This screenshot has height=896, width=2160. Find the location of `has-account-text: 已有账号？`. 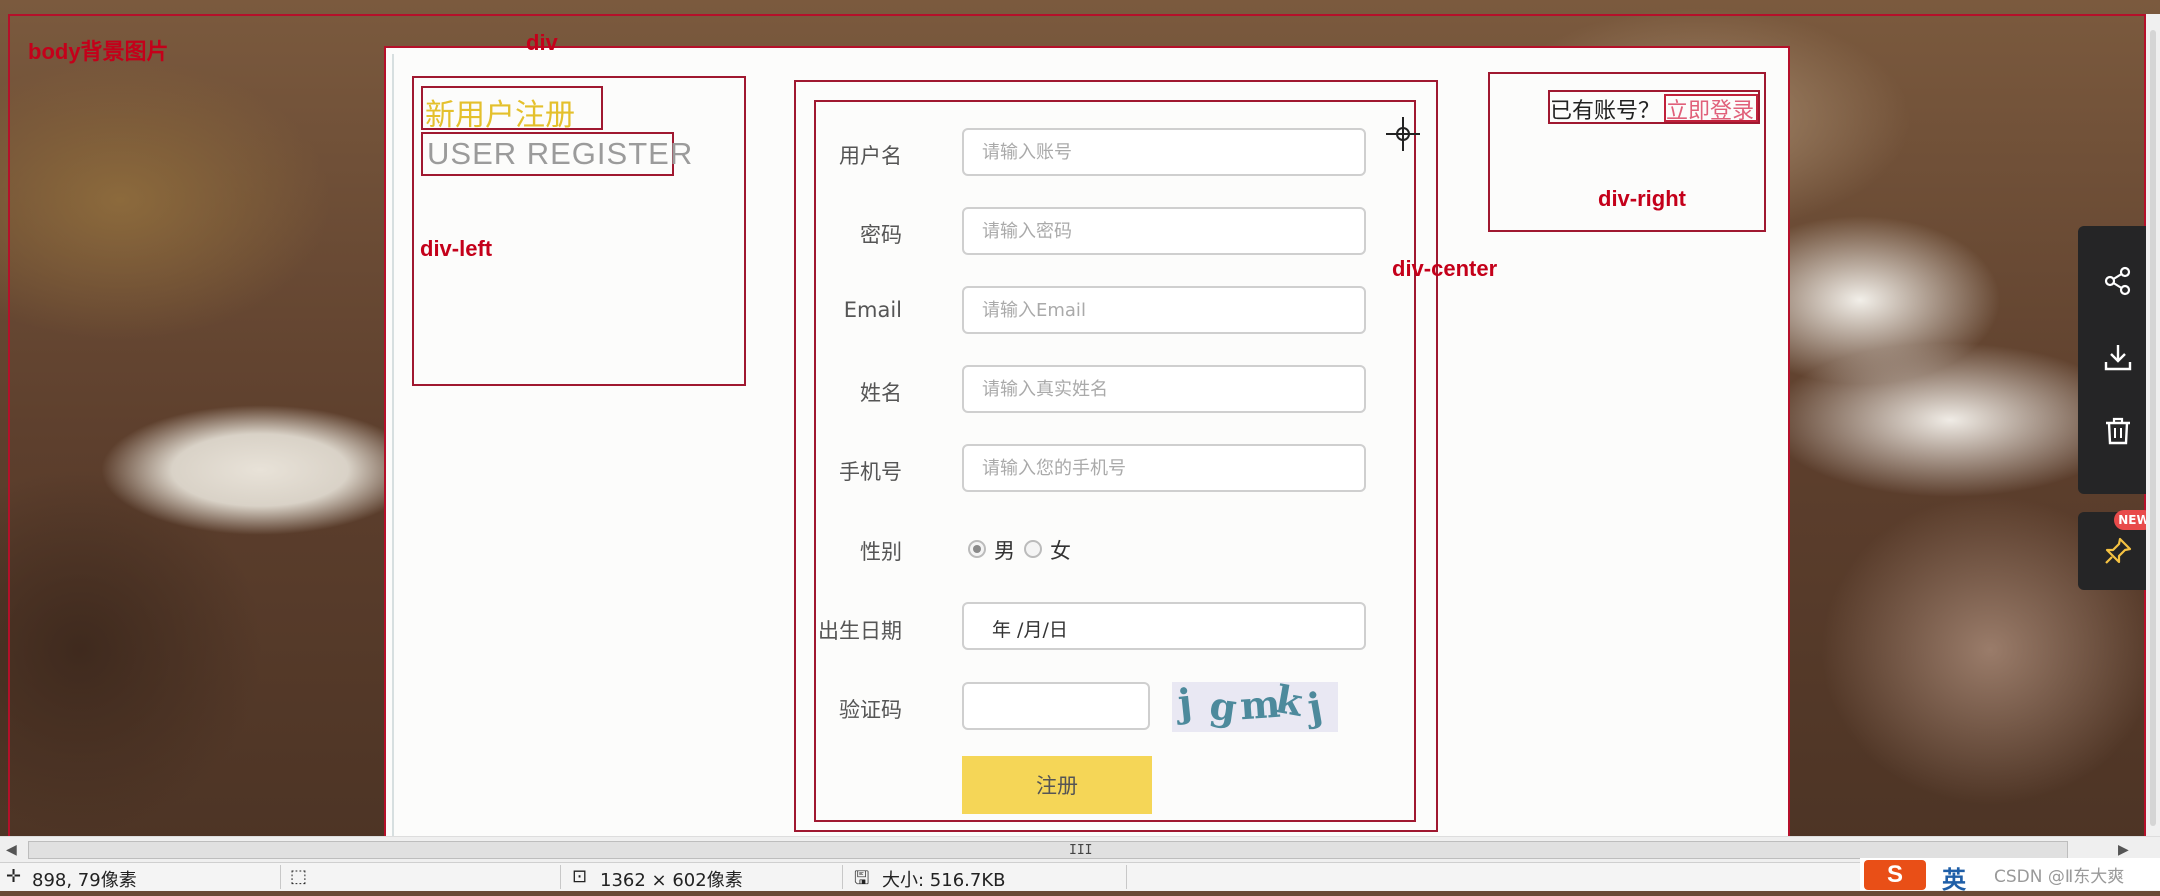

has-account-text: 已有账号？ is located at coordinates (1605, 111).